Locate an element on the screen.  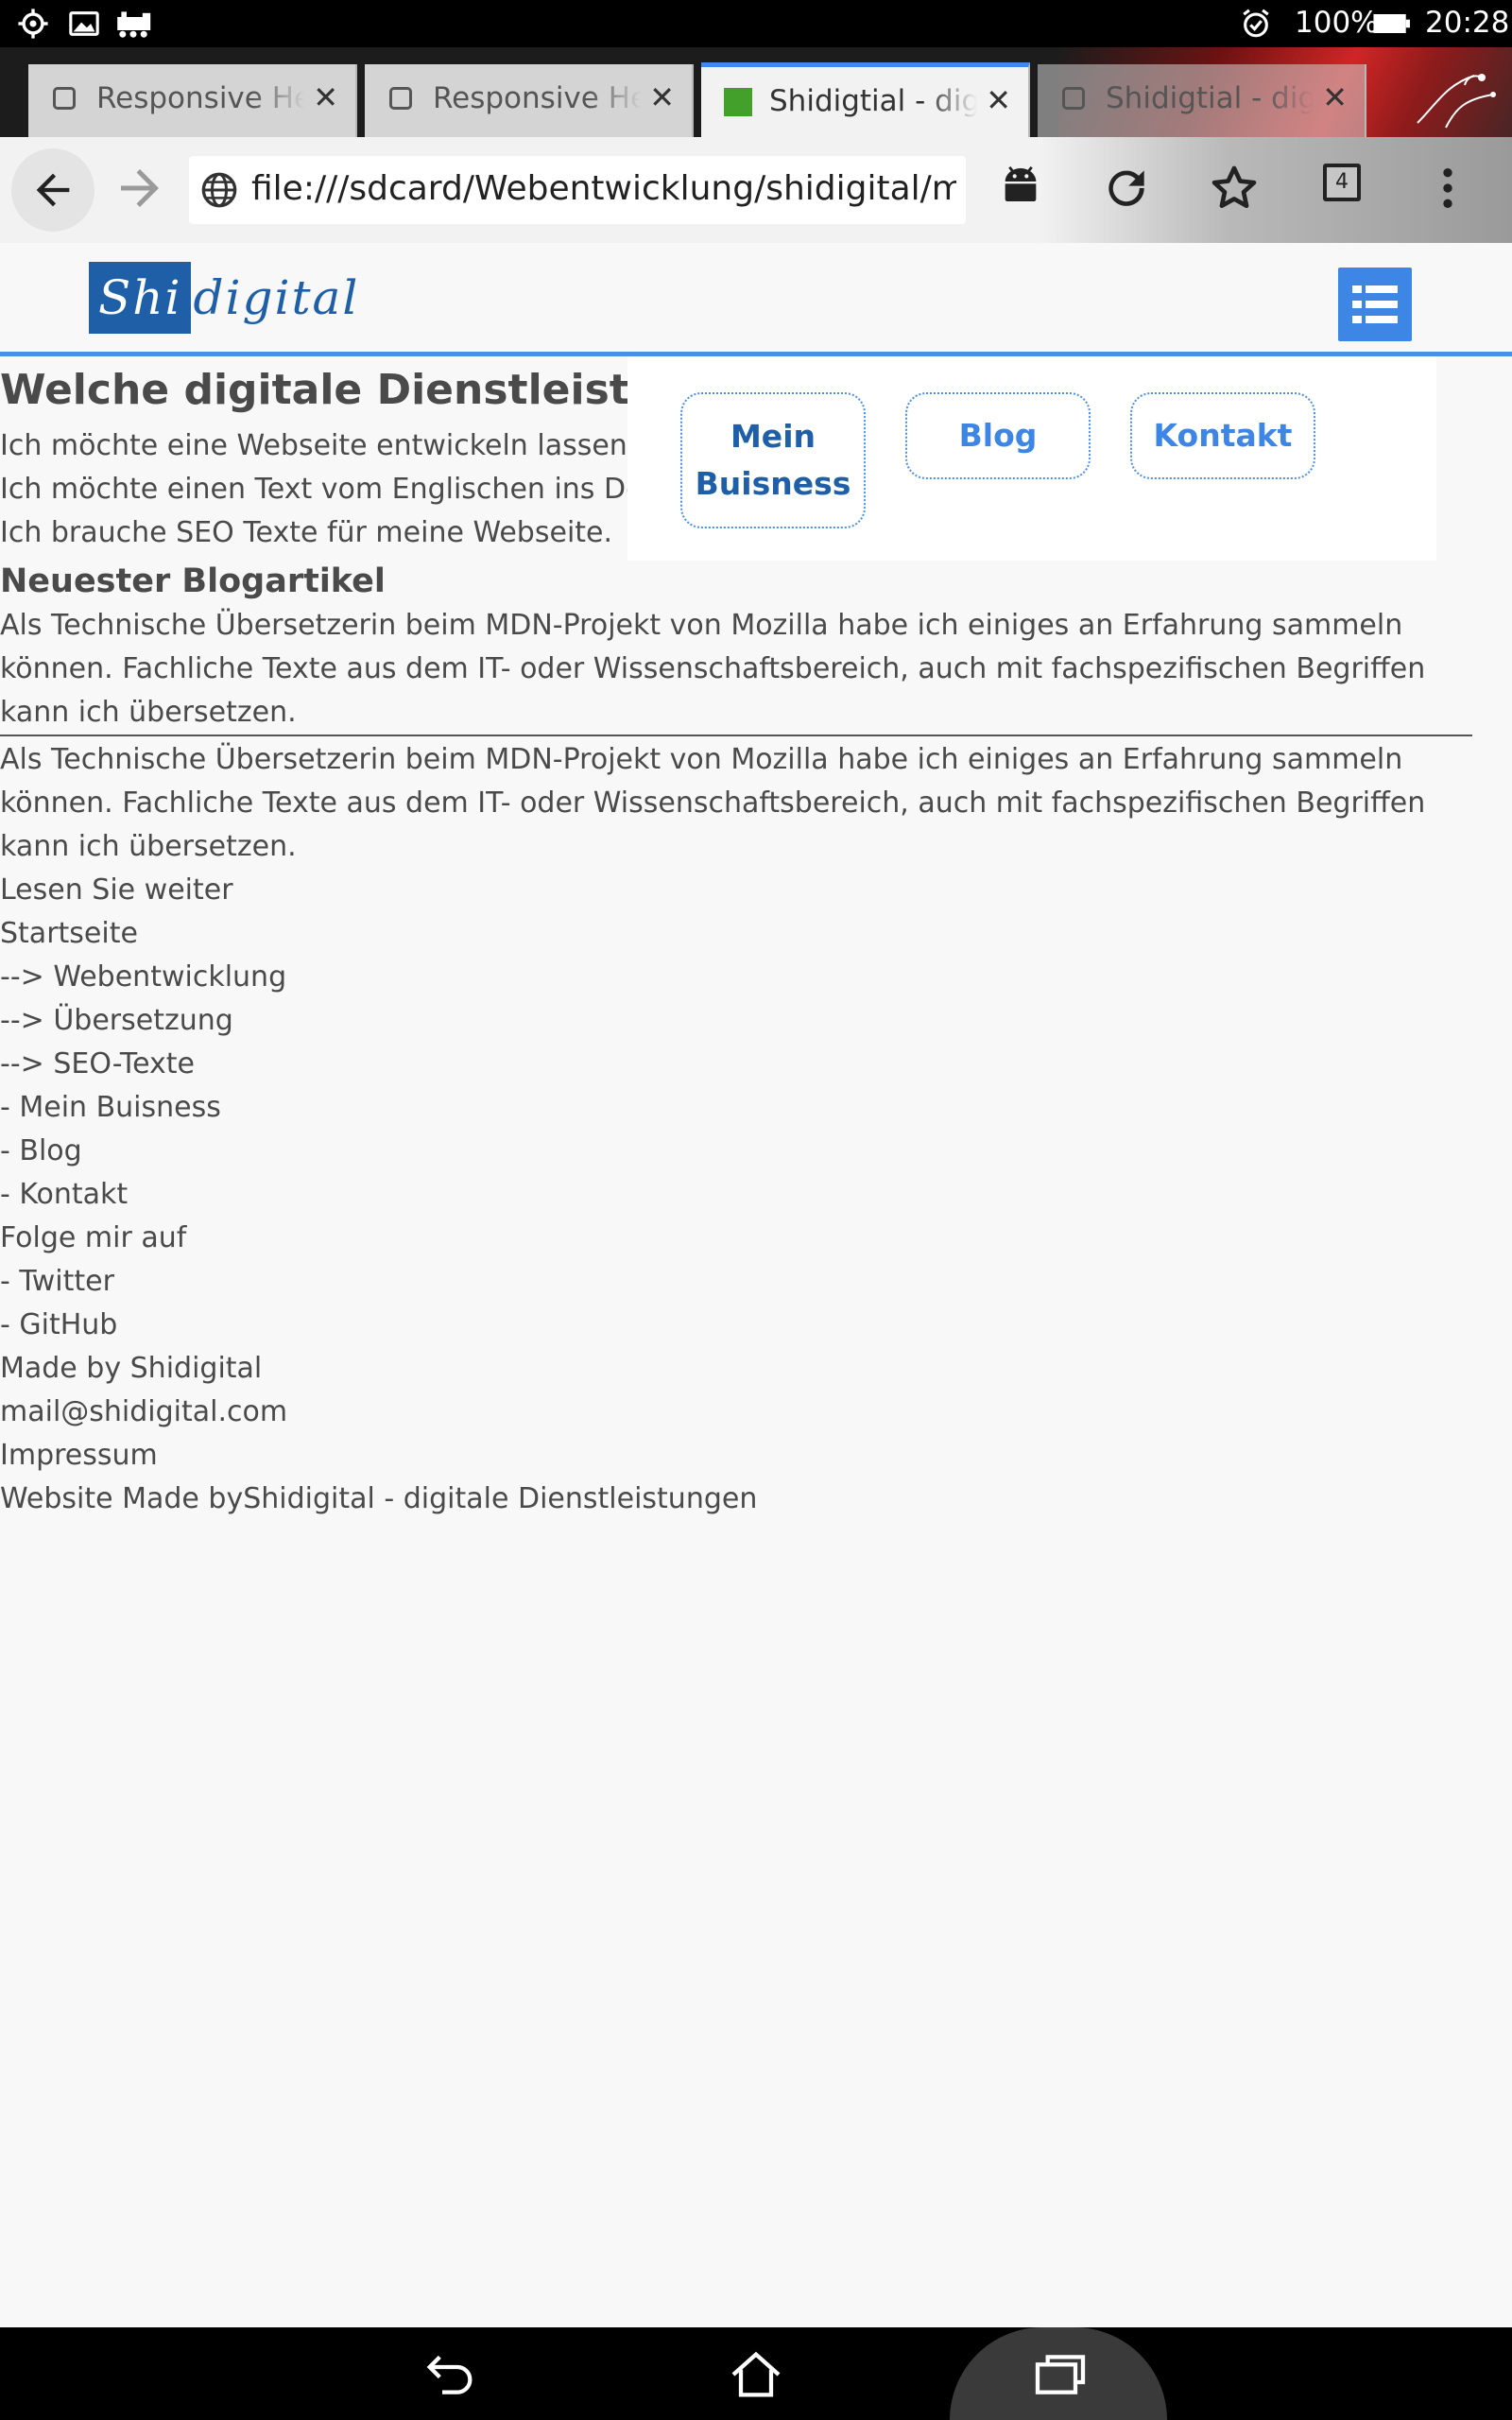
nav-mein-buisness: Mein Buisness is located at coordinates (773, 460).